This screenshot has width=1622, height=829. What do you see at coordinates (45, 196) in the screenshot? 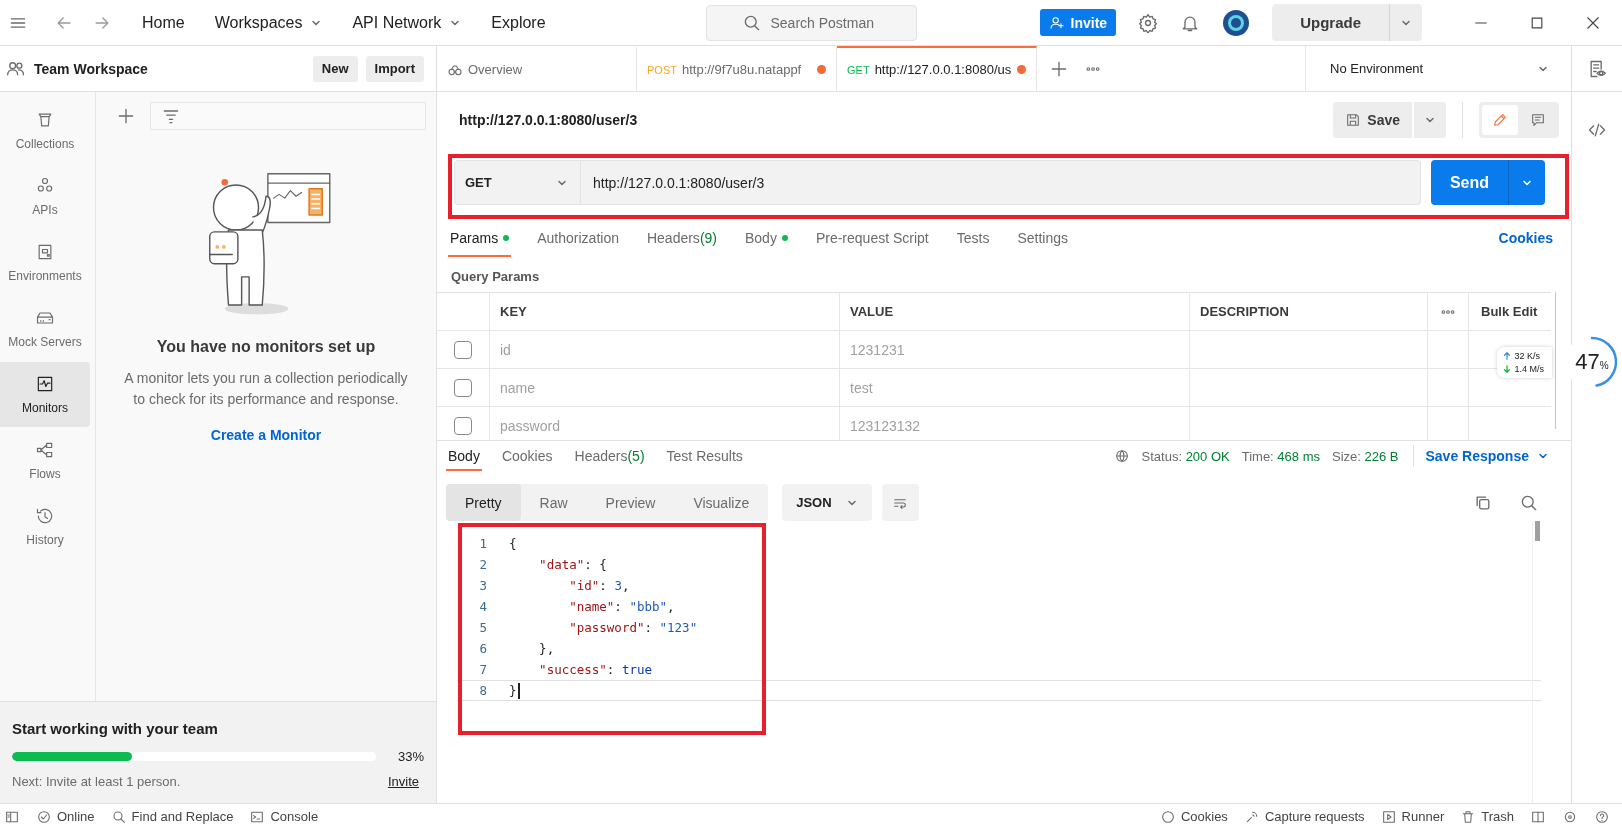
I see `sidebar-item: APIs` at bounding box center [45, 196].